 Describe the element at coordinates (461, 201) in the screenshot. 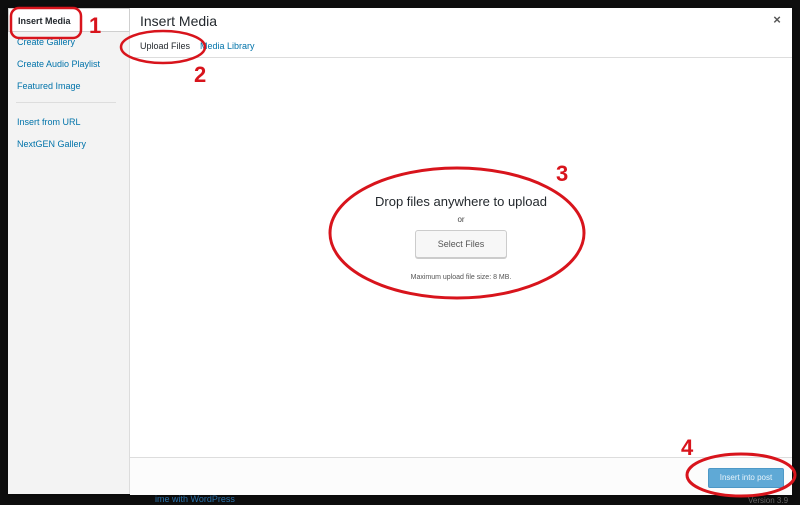

I see `drop-instructions: Drop files anywhere to upload` at that location.